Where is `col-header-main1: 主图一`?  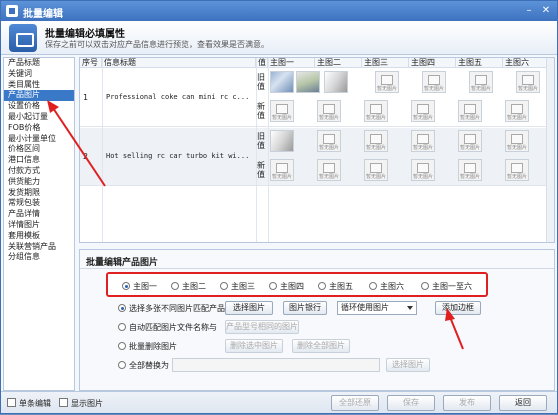
col-header-main1: 主图一 is located at coordinates (291, 63).